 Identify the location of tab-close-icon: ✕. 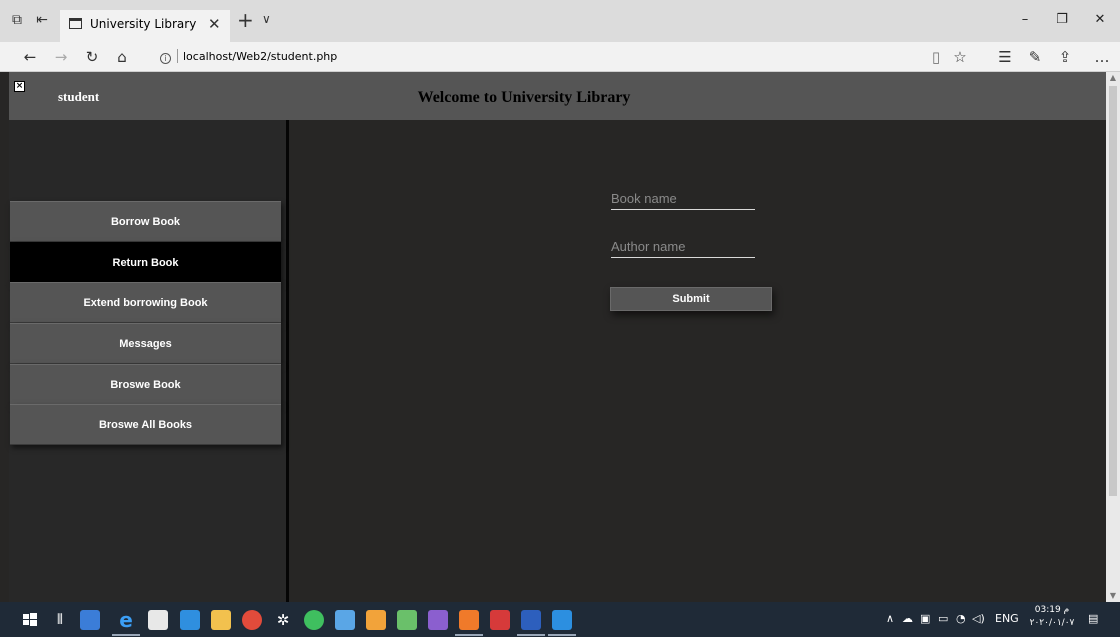
(214, 24).